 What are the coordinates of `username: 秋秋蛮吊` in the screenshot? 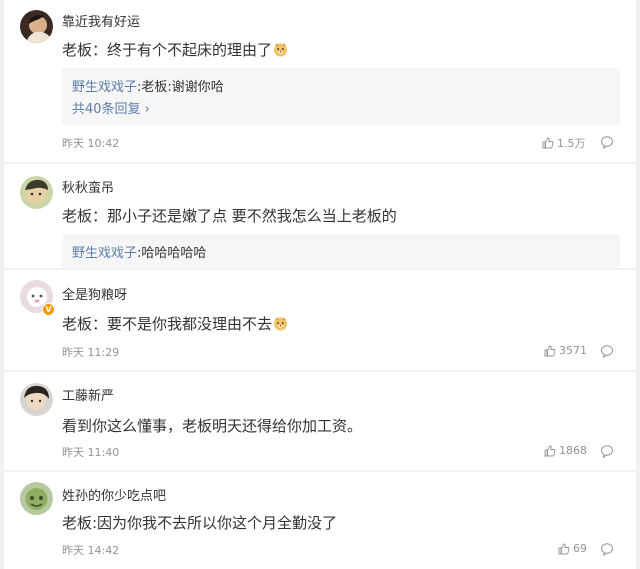 It's located at (88, 186).